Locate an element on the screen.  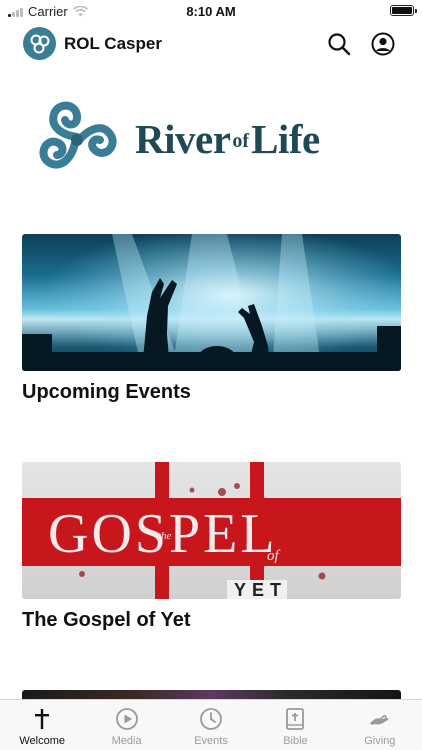
brand-wordmark: River ofLife is located at coordinates (227, 139).